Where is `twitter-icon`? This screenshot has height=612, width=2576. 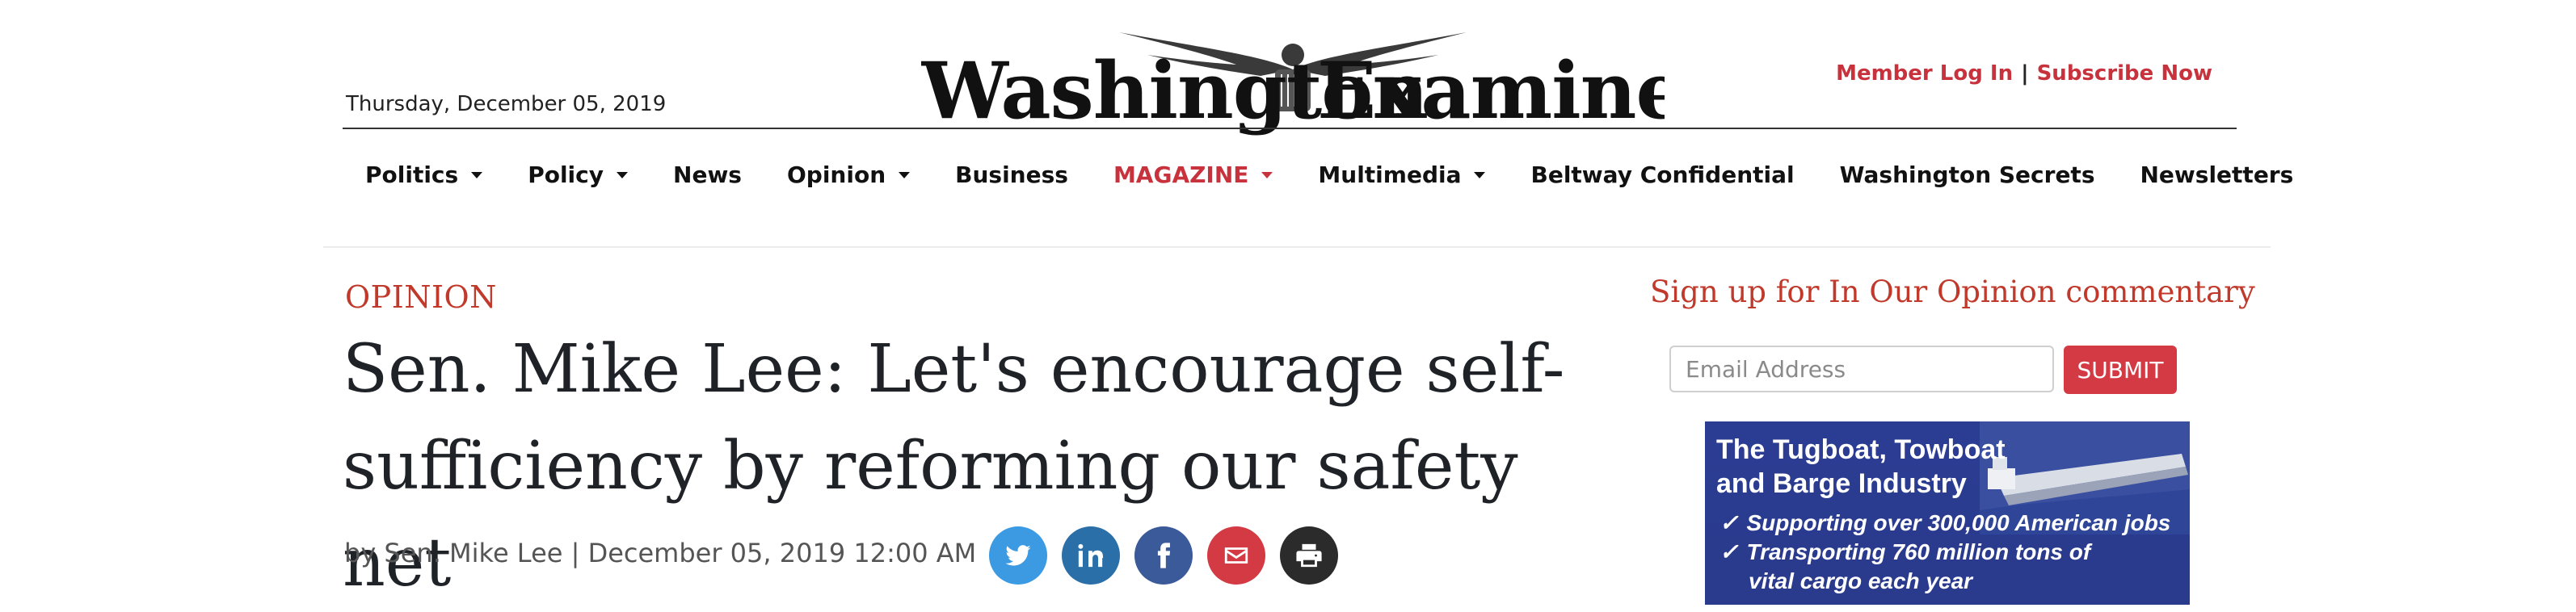 twitter-icon is located at coordinates (1018, 555).